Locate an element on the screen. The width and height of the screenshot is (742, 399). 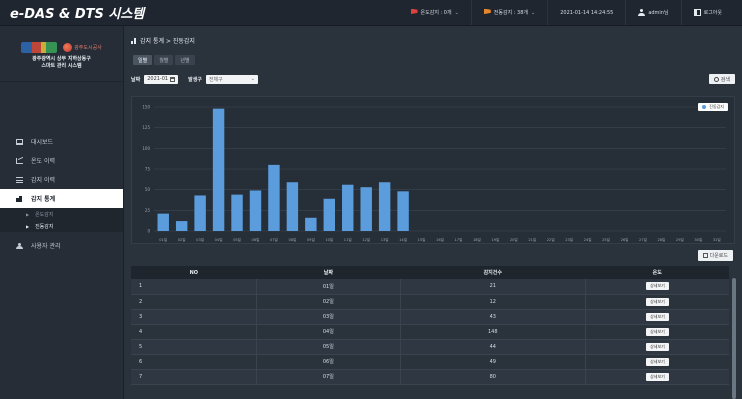
legend-swatch is located at coordinates (704, 107).